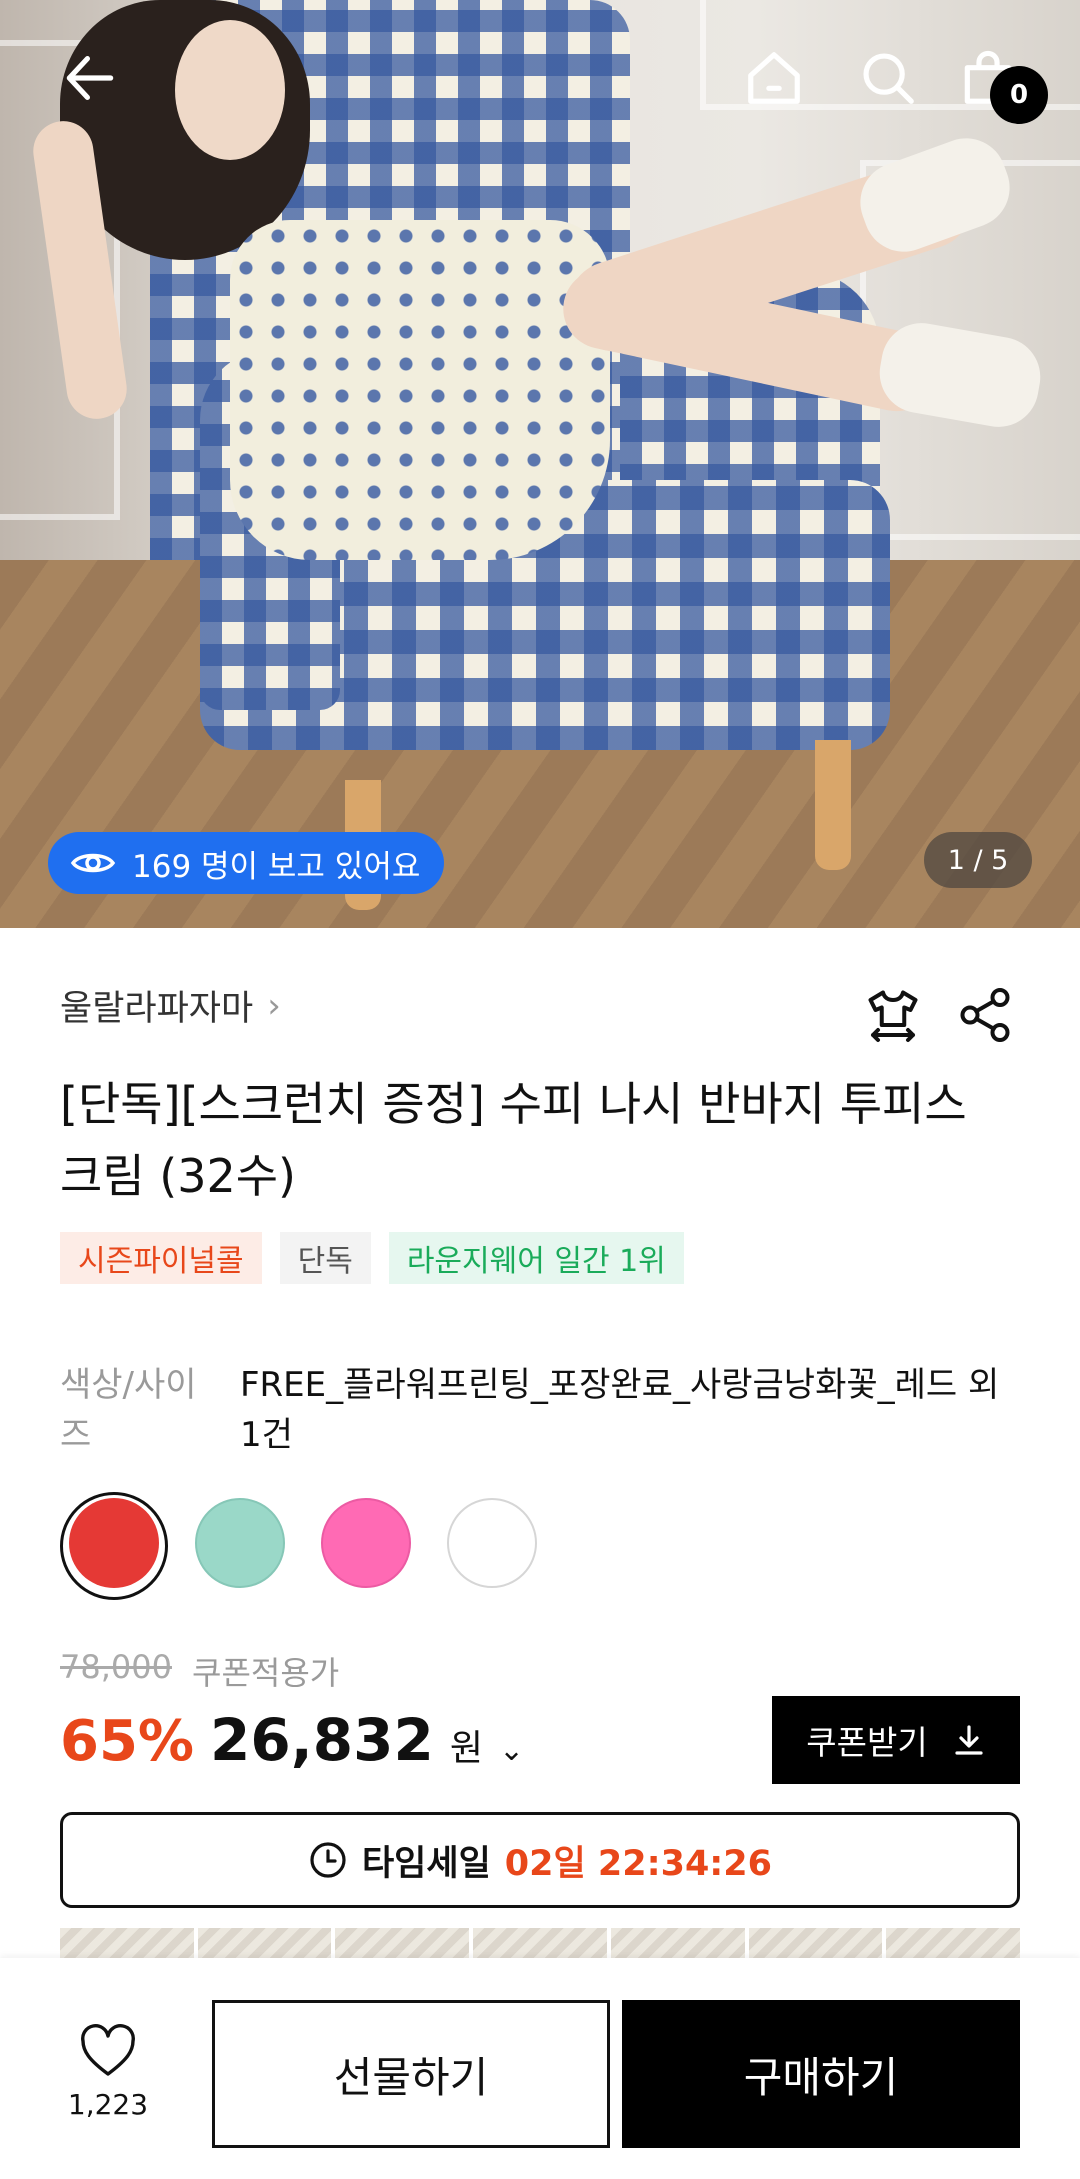 The width and height of the screenshot is (1080, 2179). I want to click on image-counter: 1 / 5, so click(978, 860).